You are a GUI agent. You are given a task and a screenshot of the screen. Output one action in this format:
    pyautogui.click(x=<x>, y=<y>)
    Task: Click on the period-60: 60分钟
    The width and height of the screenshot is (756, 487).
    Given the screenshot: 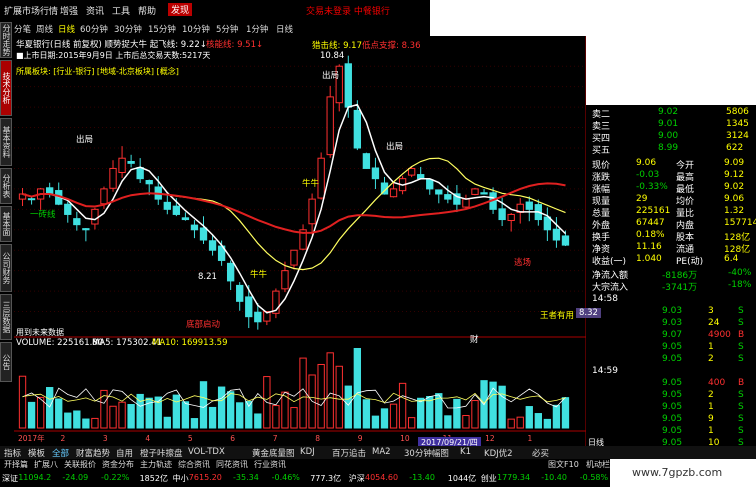 What is the action you would take?
    pyautogui.click(x=94, y=29)
    